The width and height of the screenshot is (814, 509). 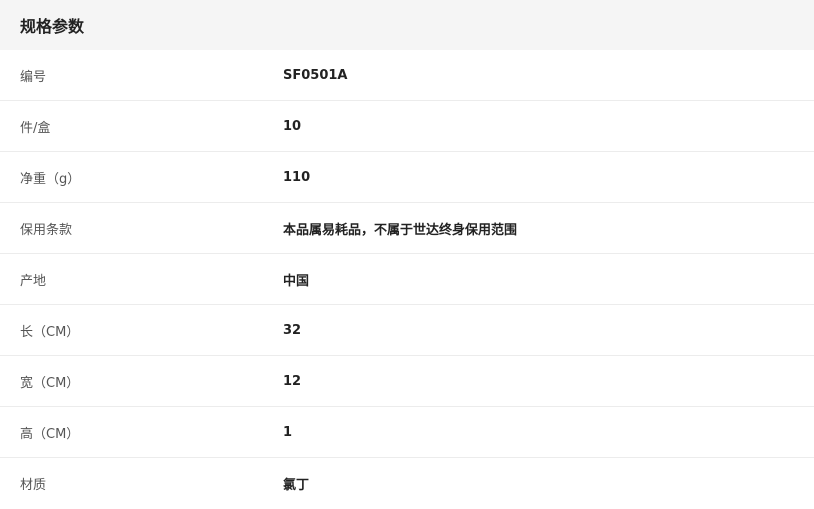 I want to click on spec-value: 氯丁, so click(x=296, y=485).